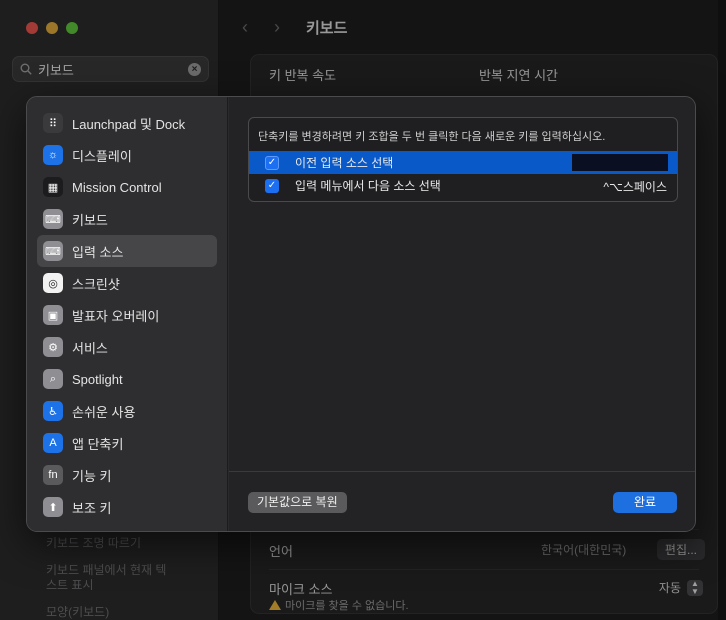  Describe the element at coordinates (53, 443) in the screenshot. I see `app-shortcuts-icon: A` at that location.